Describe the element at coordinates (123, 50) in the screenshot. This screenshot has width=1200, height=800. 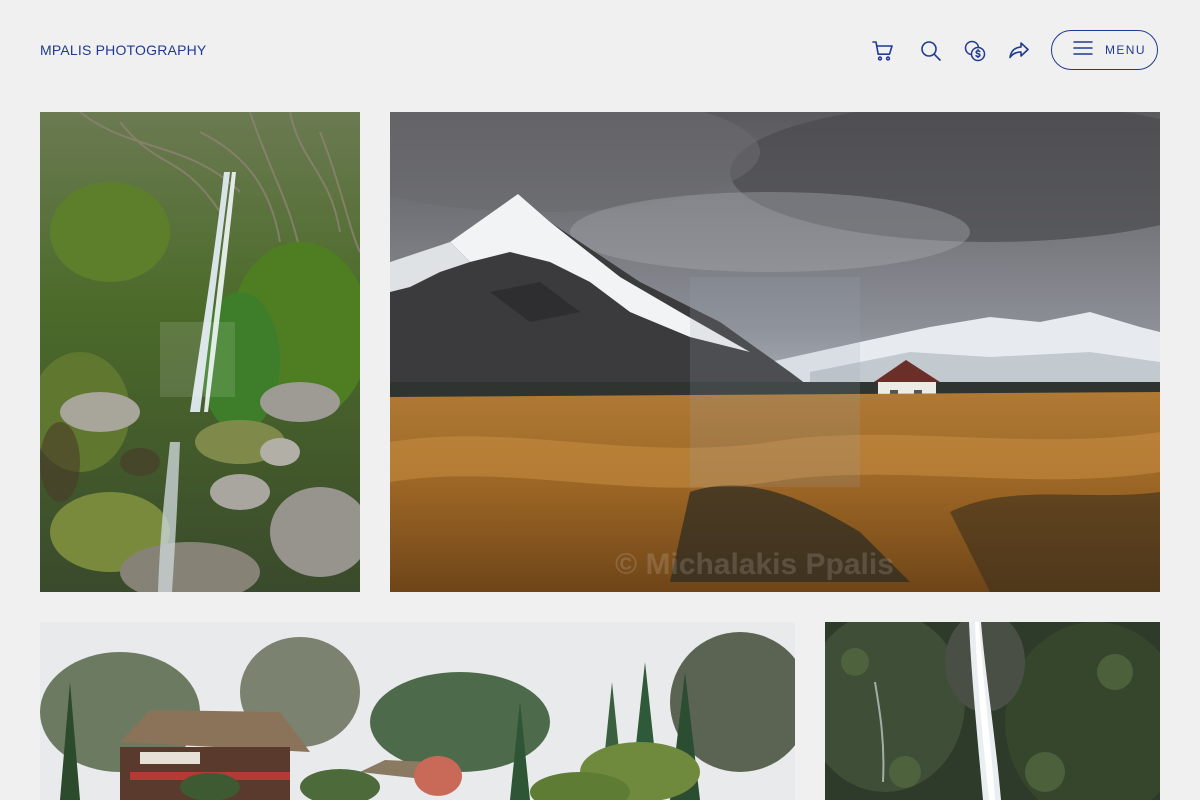
I see `site-title-link: MPALIS PHOTOGRAPHY` at that location.